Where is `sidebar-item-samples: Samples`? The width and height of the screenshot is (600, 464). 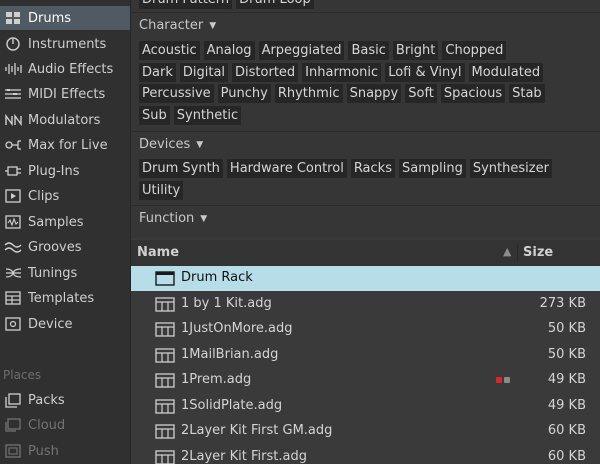
sidebar-item-samples: Samples is located at coordinates (65, 222).